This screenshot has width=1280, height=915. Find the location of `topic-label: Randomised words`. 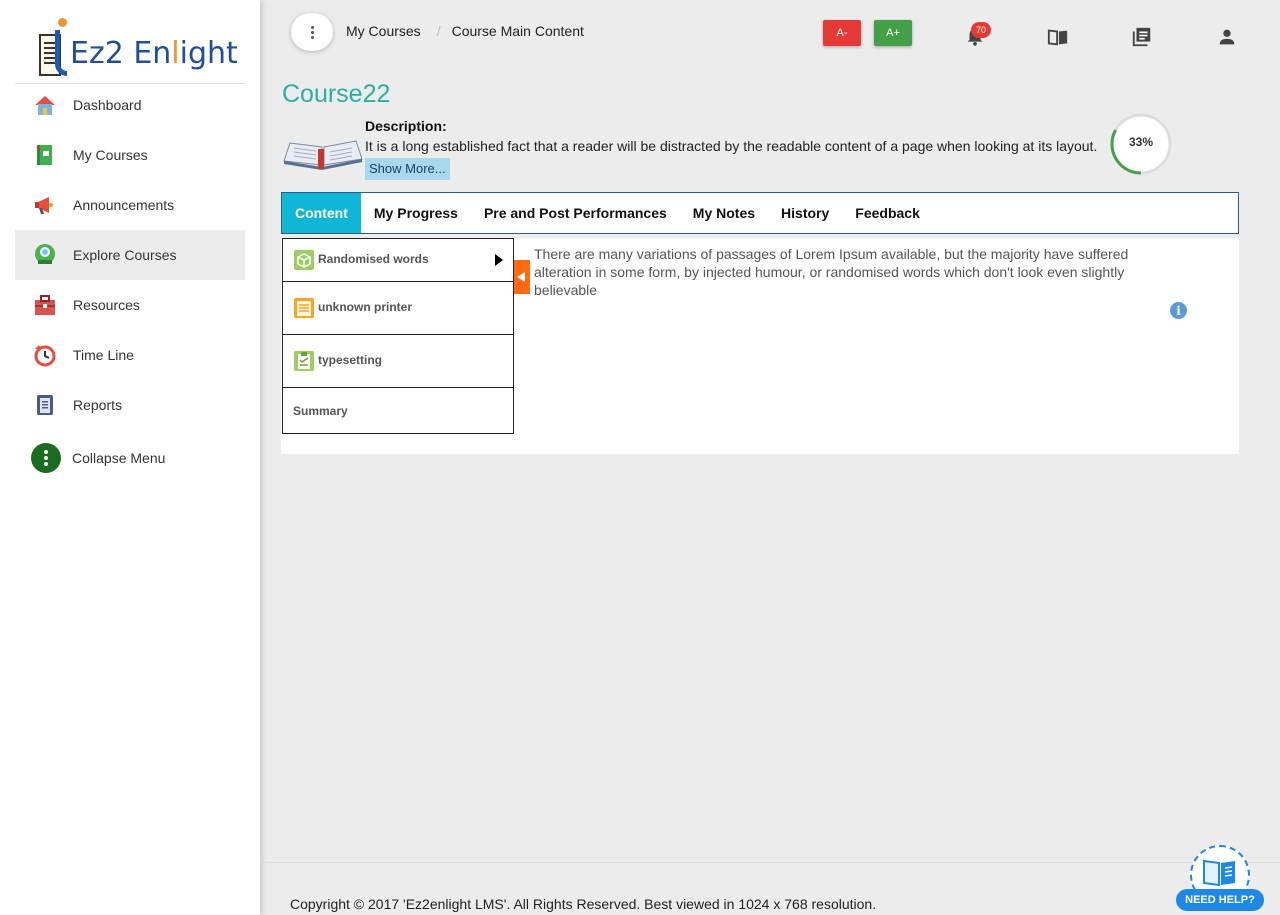

topic-label: Randomised words is located at coordinates (373, 259).